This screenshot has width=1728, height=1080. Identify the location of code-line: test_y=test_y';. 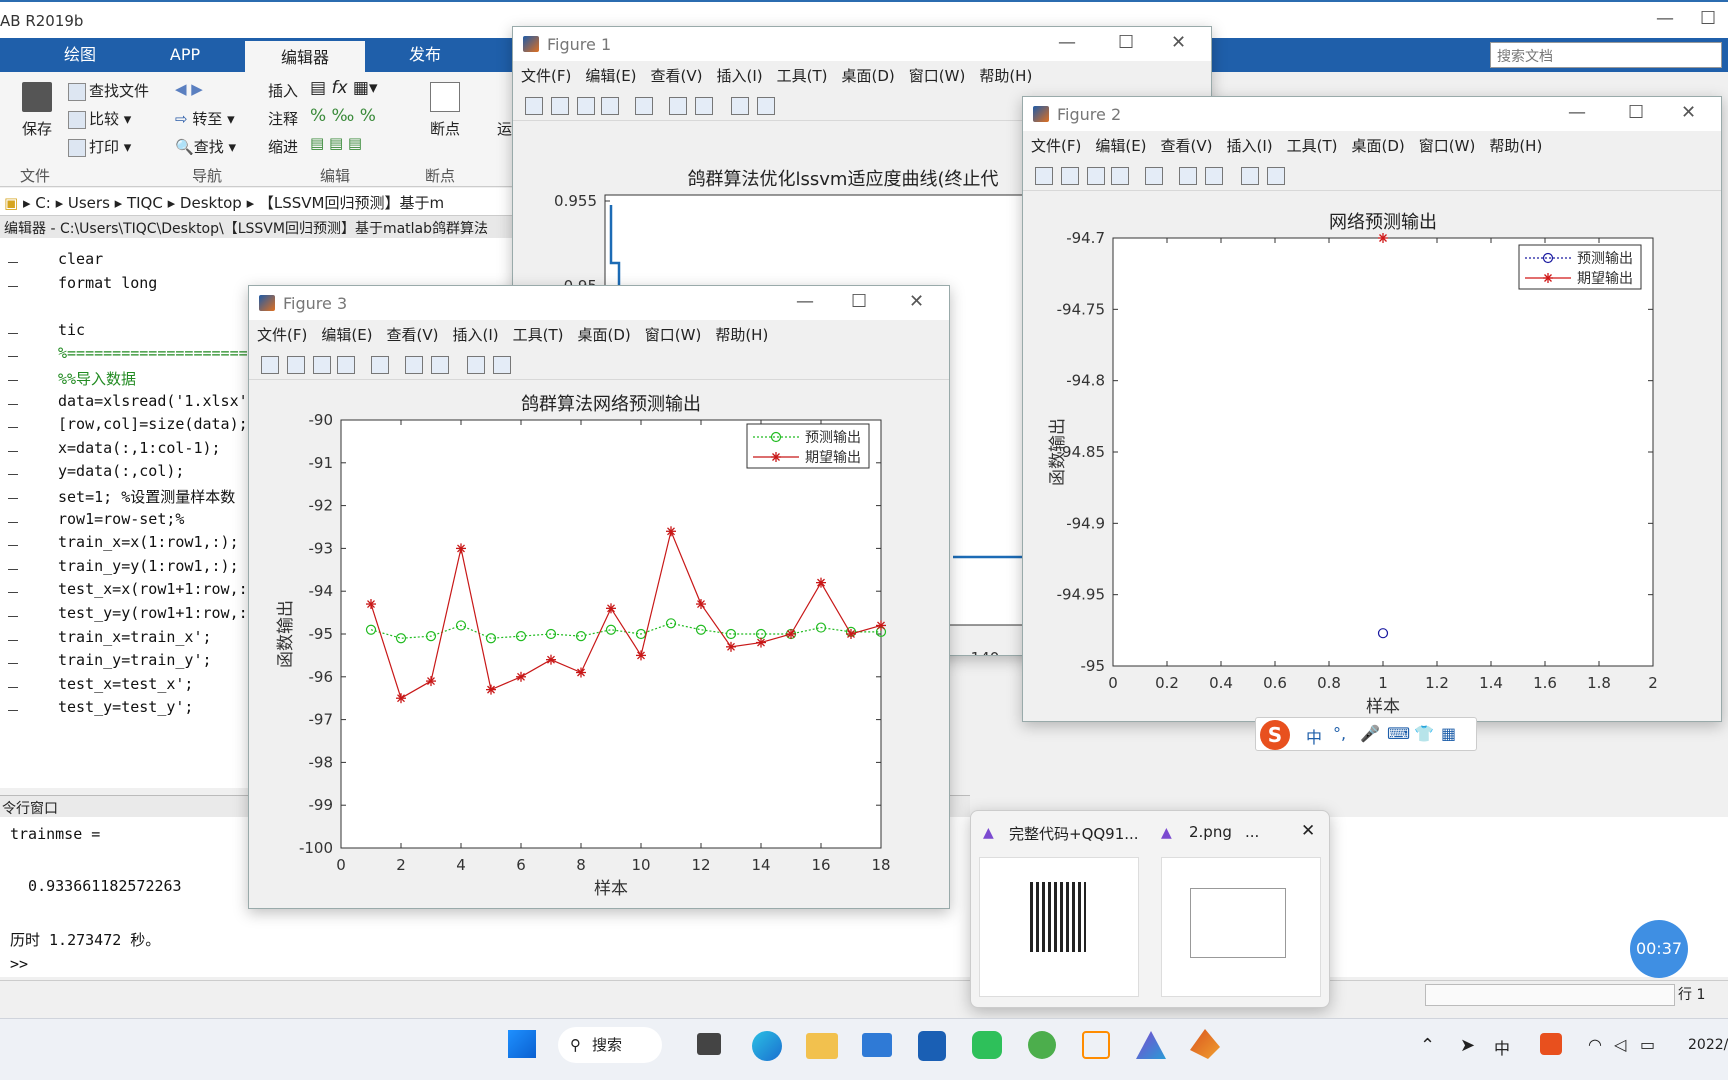
(125, 707).